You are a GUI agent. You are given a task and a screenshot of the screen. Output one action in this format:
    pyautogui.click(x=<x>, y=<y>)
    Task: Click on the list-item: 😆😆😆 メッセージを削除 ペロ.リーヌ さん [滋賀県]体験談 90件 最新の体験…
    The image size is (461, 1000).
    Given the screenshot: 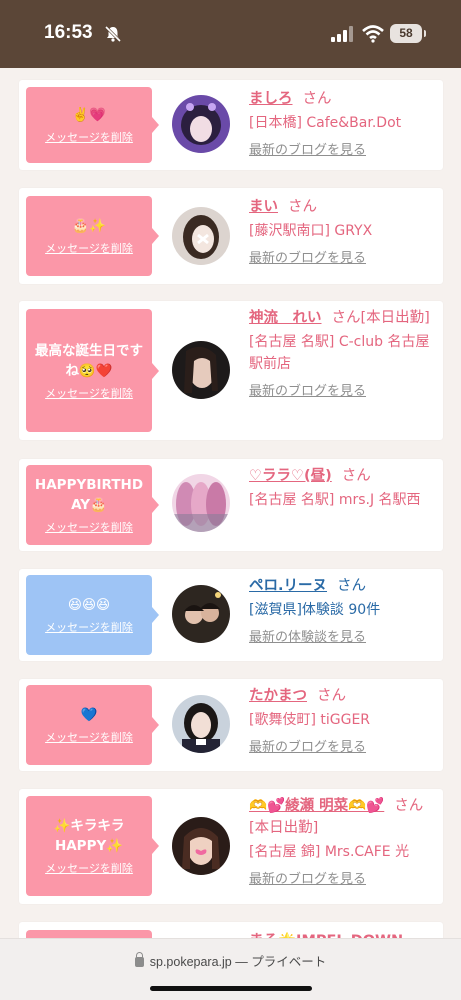 What is the action you would take?
    pyautogui.click(x=231, y=615)
    